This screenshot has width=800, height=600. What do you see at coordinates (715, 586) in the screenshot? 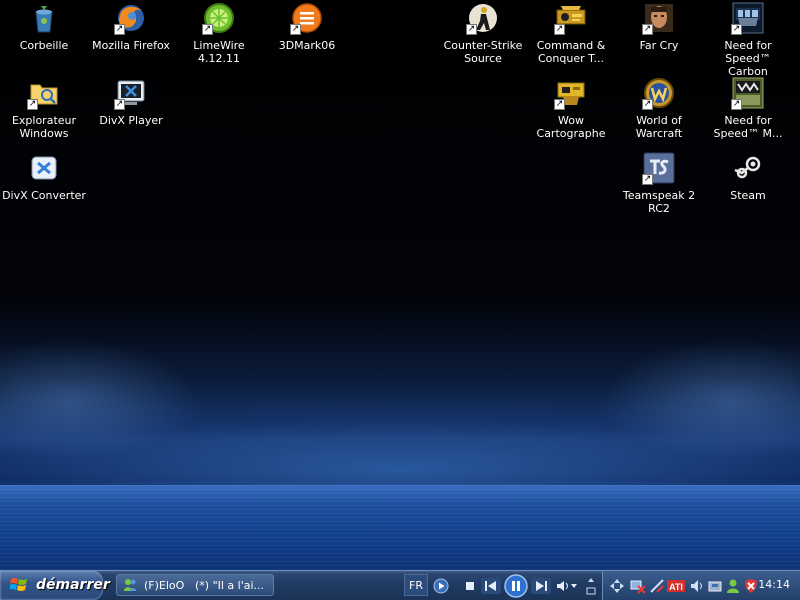
I see `tray-hardware-icon` at bounding box center [715, 586].